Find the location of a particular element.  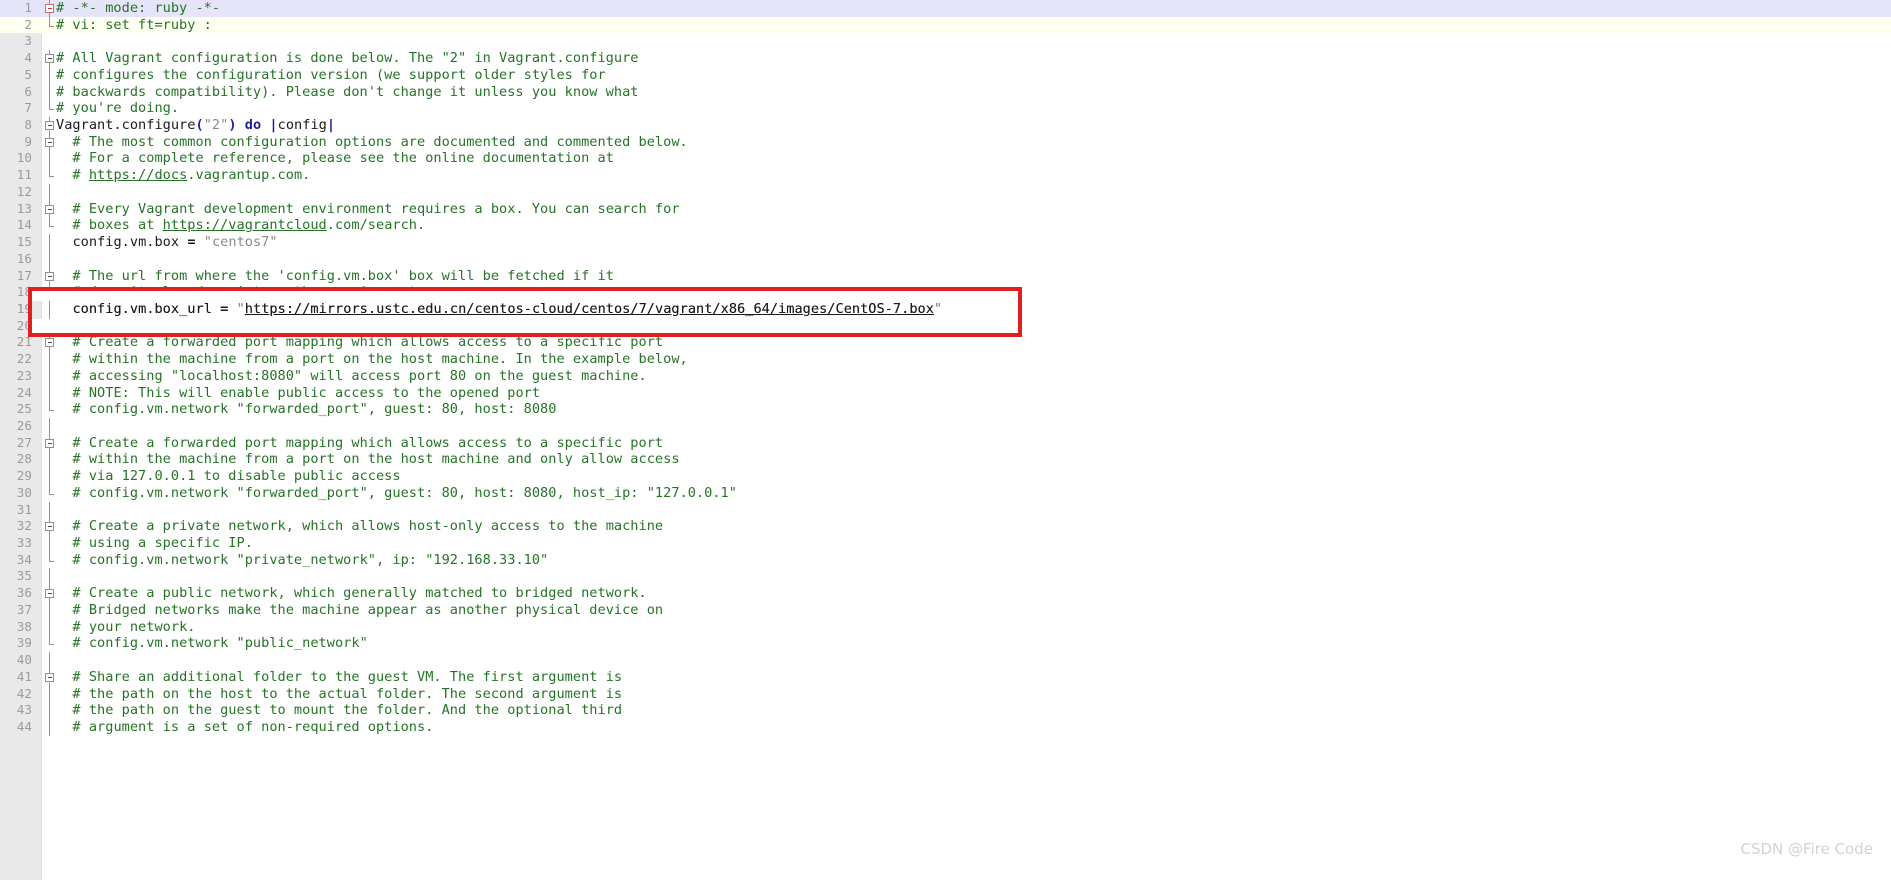

code-line: 3 is located at coordinates (945, 41).